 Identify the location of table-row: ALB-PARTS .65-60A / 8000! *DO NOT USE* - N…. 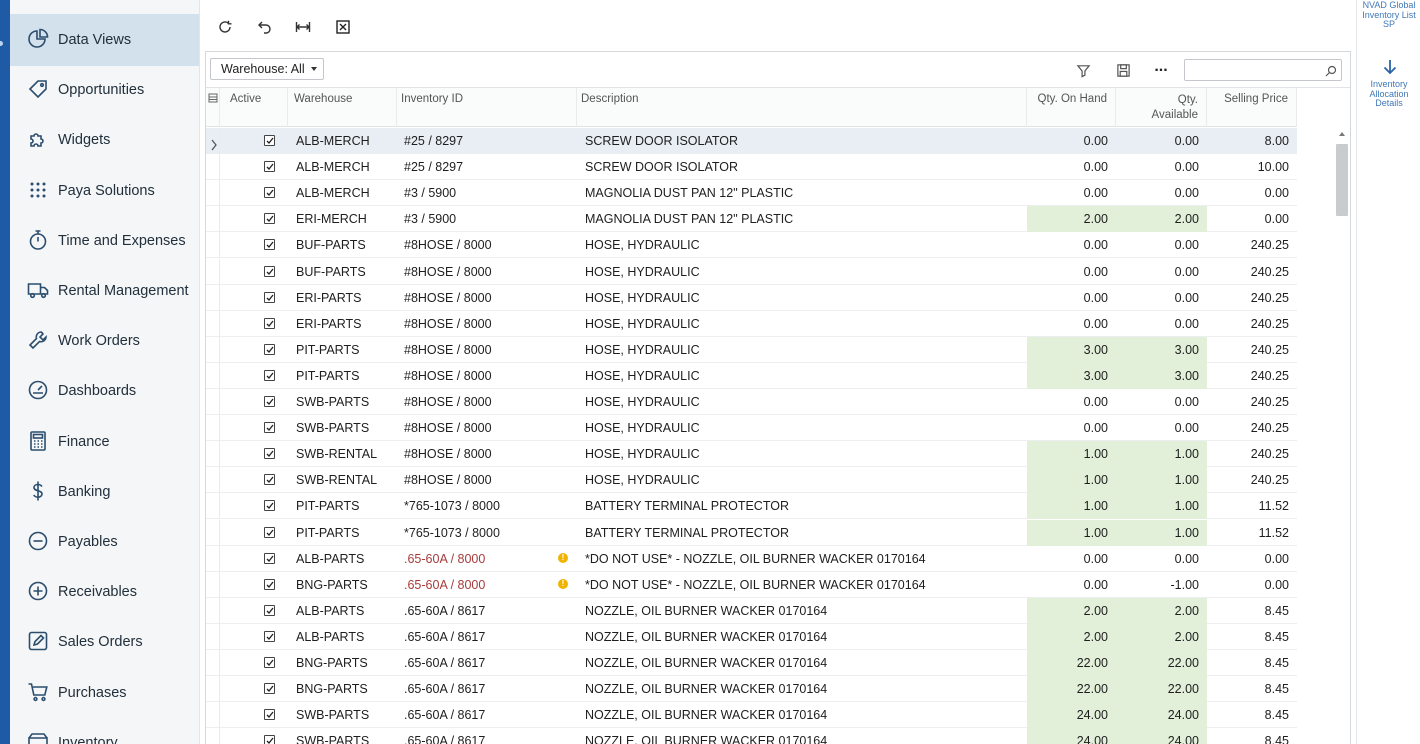
(751, 558).